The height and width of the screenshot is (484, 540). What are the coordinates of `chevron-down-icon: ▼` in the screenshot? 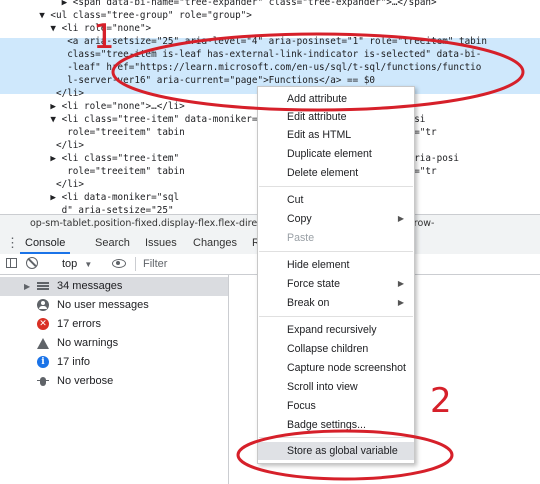 It's located at (88, 264).